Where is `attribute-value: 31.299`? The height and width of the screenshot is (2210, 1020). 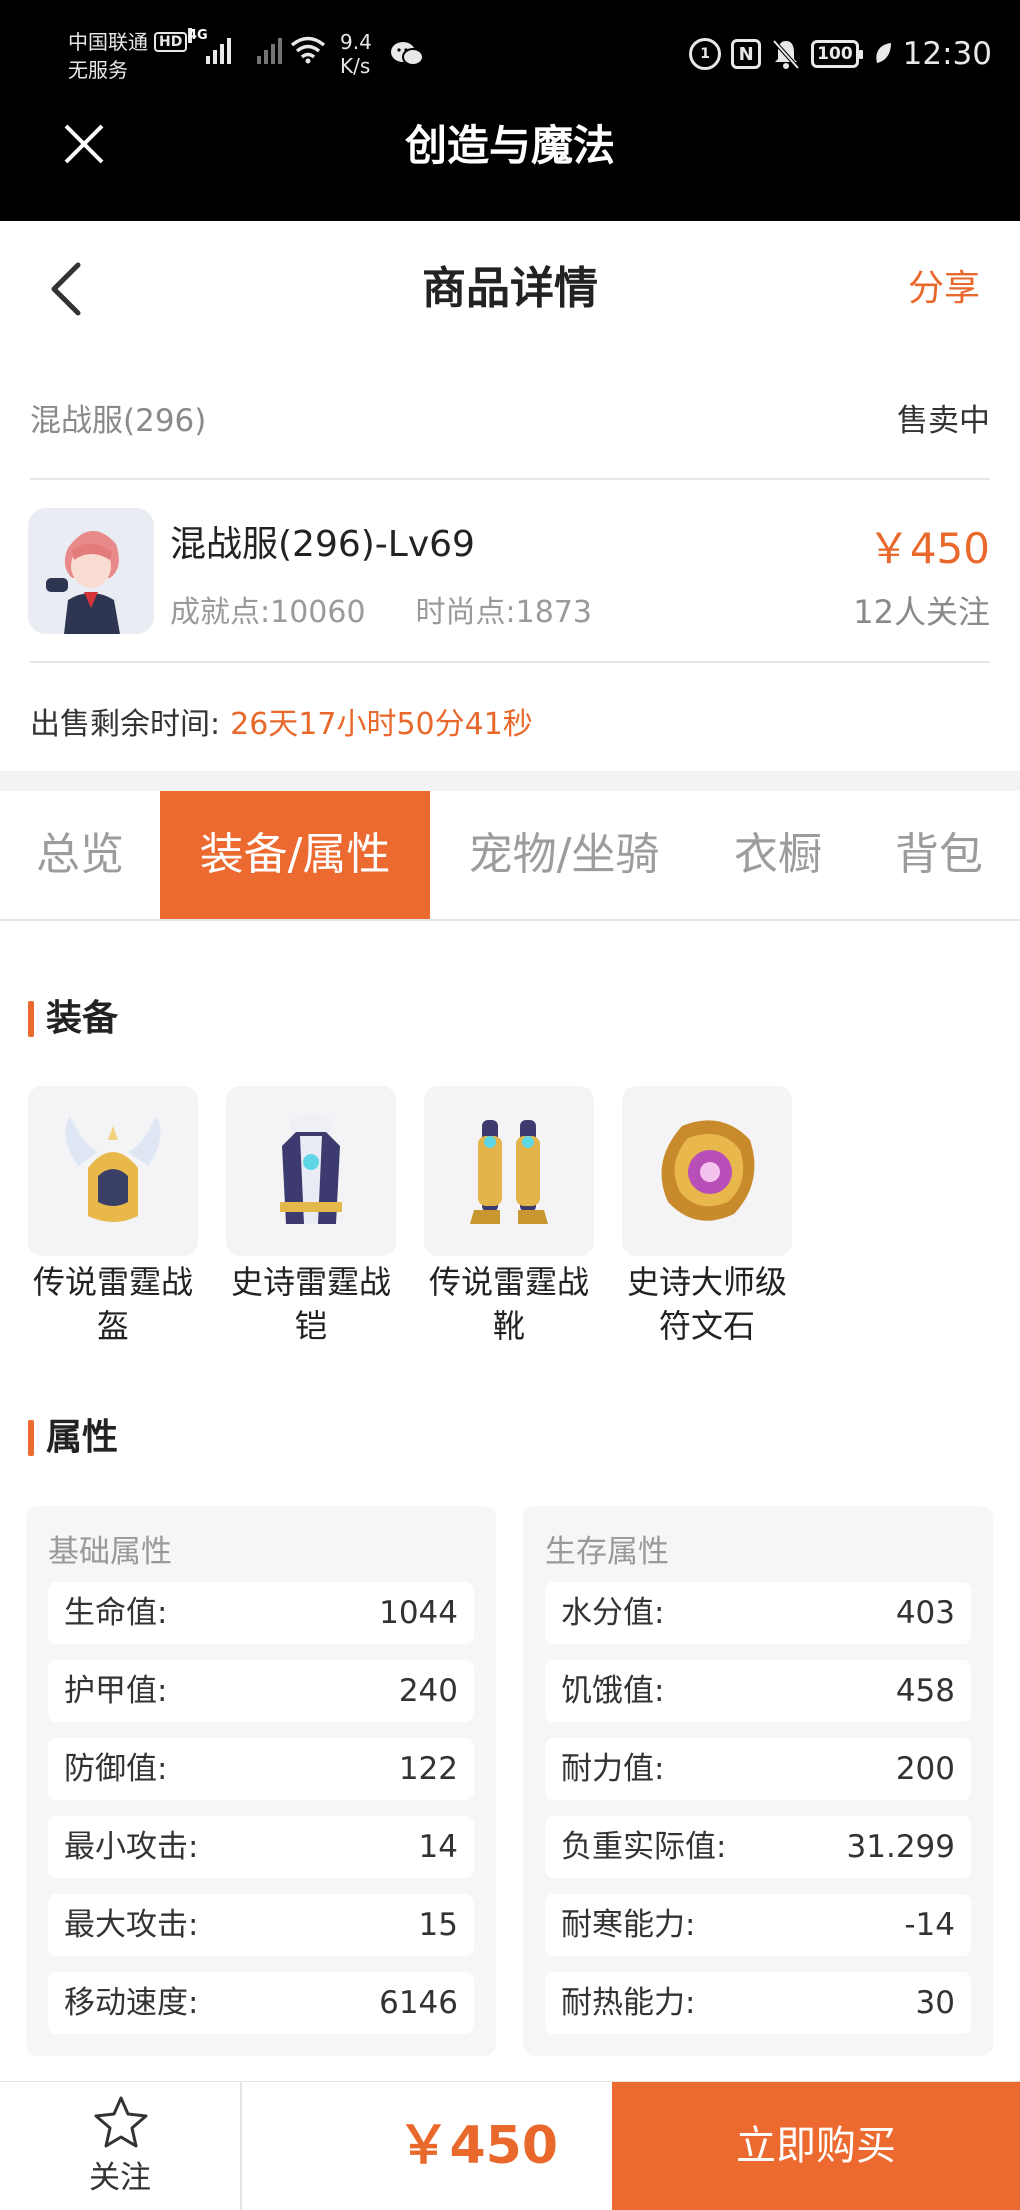 attribute-value: 31.299 is located at coordinates (900, 1847).